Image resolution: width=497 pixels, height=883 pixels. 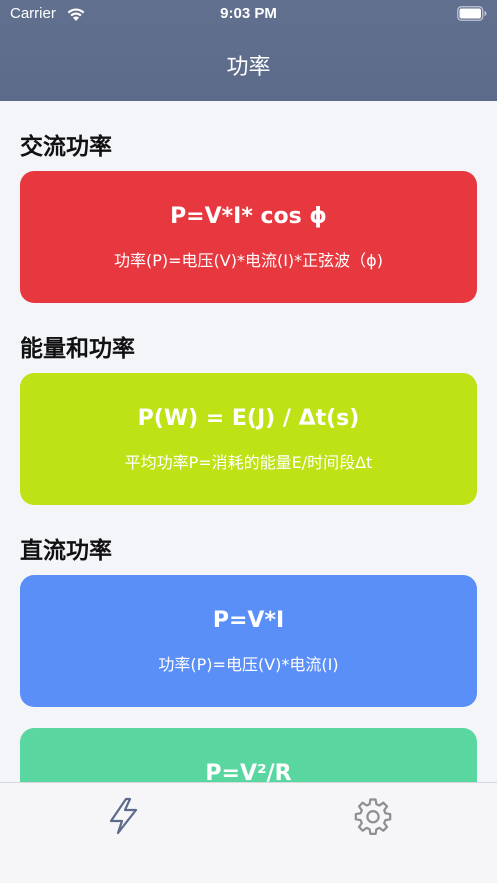 What do you see at coordinates (472, 13) in the screenshot?
I see `battery-icon` at bounding box center [472, 13].